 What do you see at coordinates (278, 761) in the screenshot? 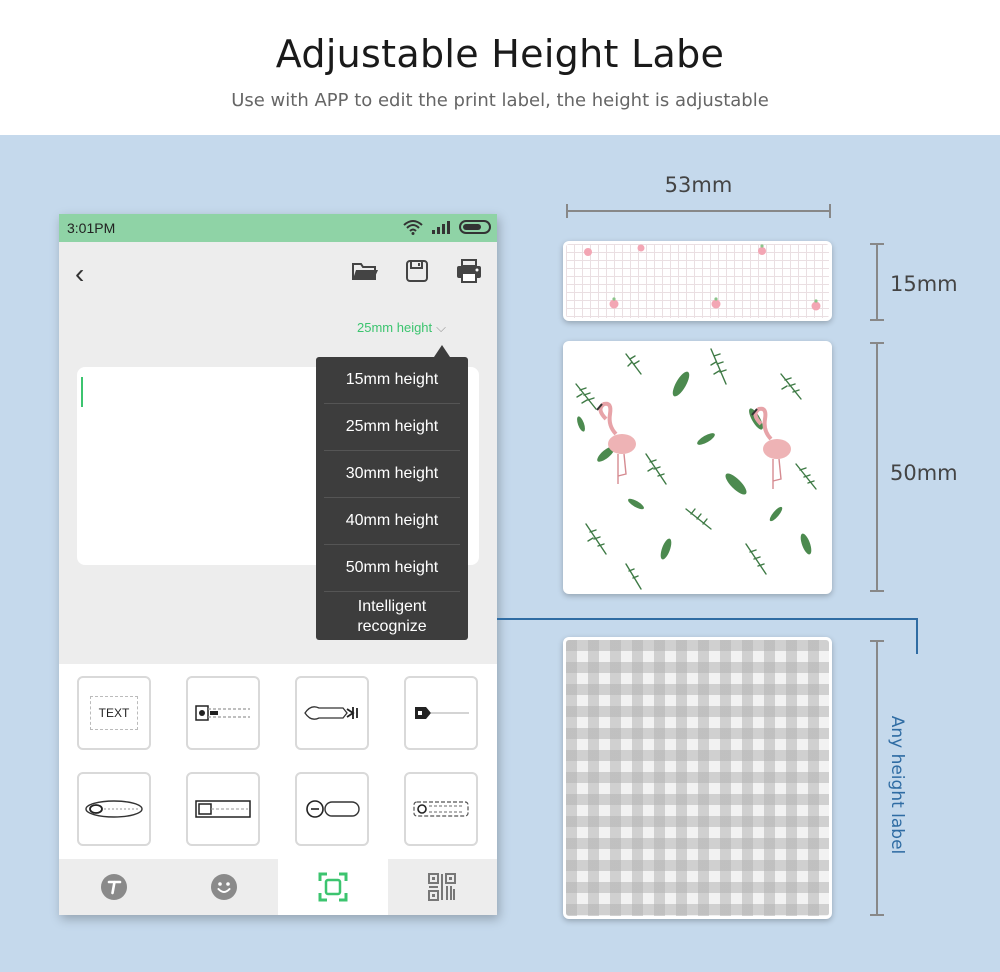
I see `template-grid: TEXT` at bounding box center [278, 761].